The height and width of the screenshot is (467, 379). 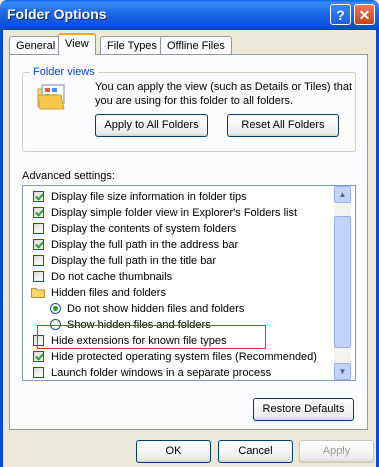 What do you see at coordinates (255, 451) in the screenshot?
I see `cancel-button: Cancel` at bounding box center [255, 451].